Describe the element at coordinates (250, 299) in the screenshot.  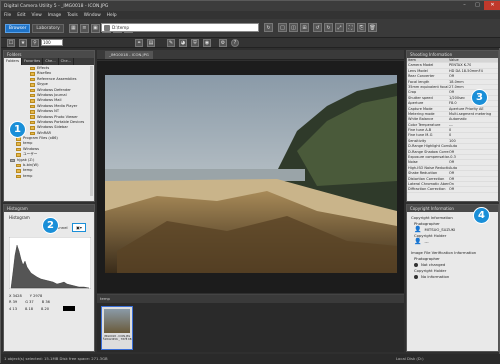
I see `thumbnail-header: temp` at that location.